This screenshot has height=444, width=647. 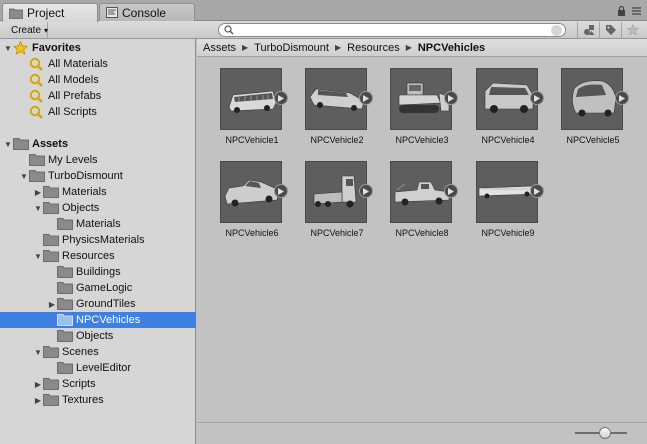 I want to click on tree-folder-leveleditor: LevelEditor, so click(x=98, y=368).